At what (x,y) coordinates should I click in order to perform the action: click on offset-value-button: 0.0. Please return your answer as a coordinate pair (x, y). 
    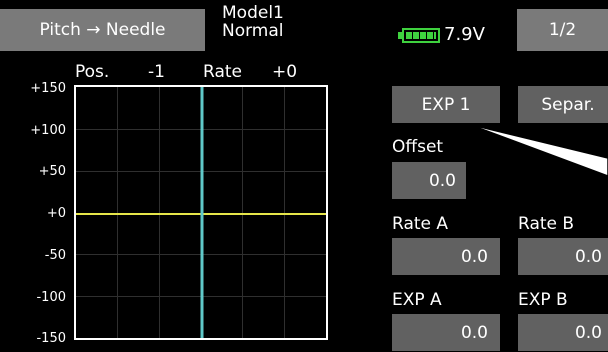
    Looking at the image, I should click on (429, 180).